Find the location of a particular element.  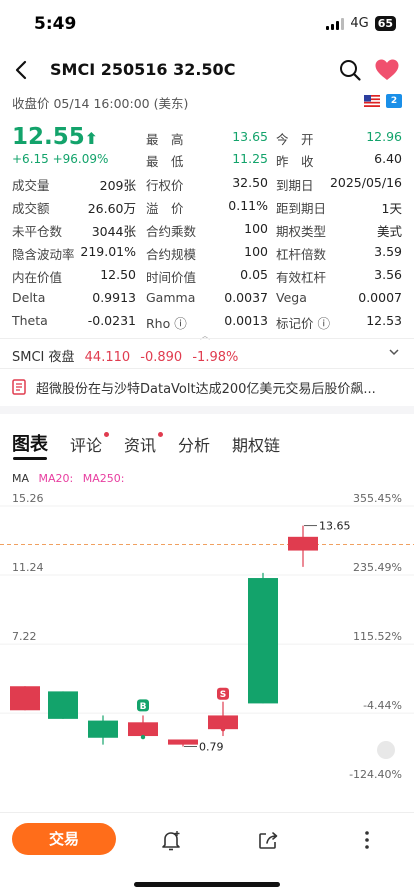

stat-label: 合约乘数 is located at coordinates (171, 231).